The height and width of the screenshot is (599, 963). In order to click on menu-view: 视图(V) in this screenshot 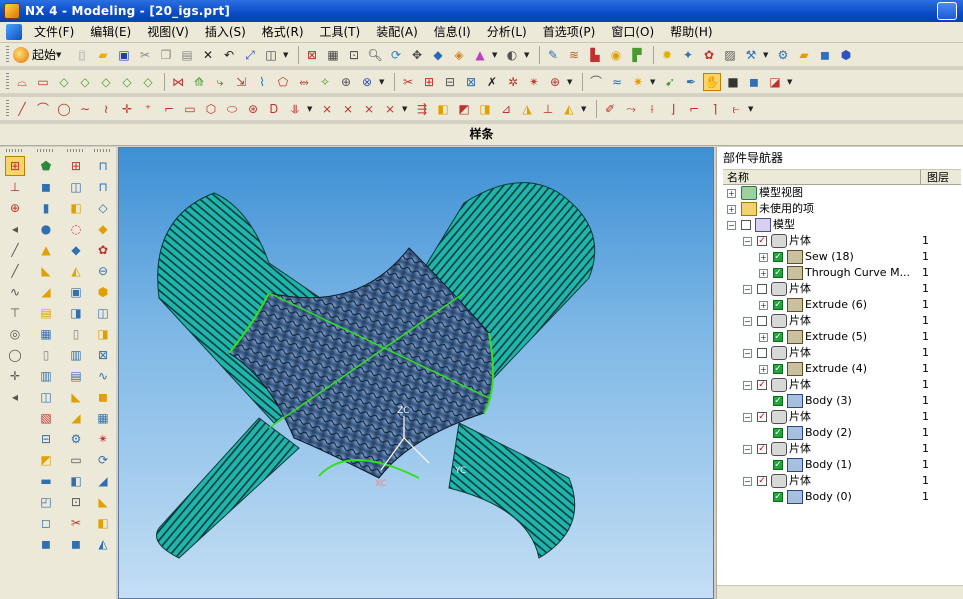, I will do `click(168, 32)`.